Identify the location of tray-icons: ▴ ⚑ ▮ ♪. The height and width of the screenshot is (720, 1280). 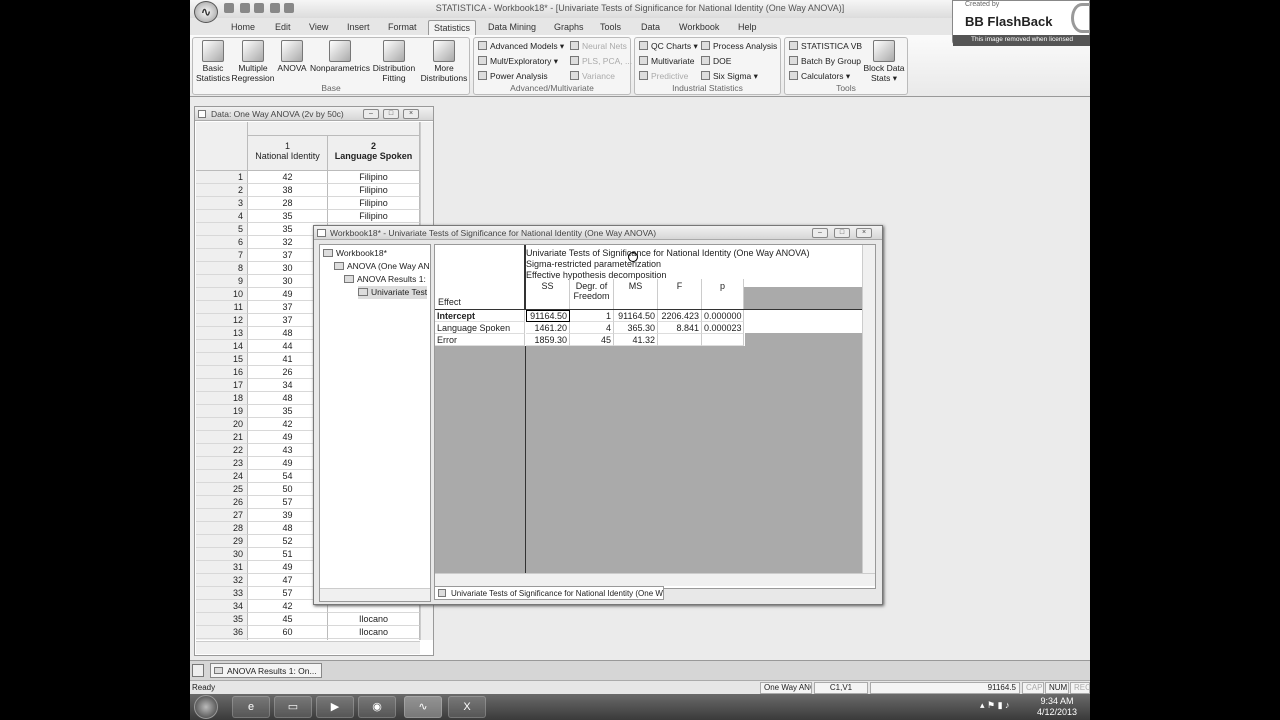
(995, 705).